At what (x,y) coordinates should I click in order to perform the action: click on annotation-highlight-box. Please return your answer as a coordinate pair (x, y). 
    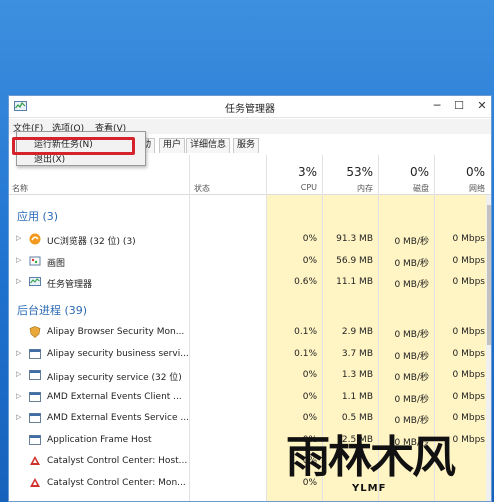
    Looking at the image, I should click on (73, 146).